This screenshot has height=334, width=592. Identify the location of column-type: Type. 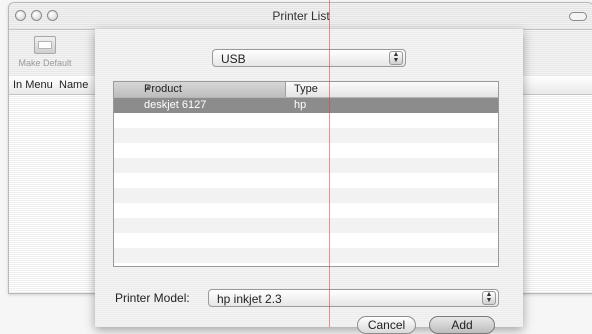
(306, 89).